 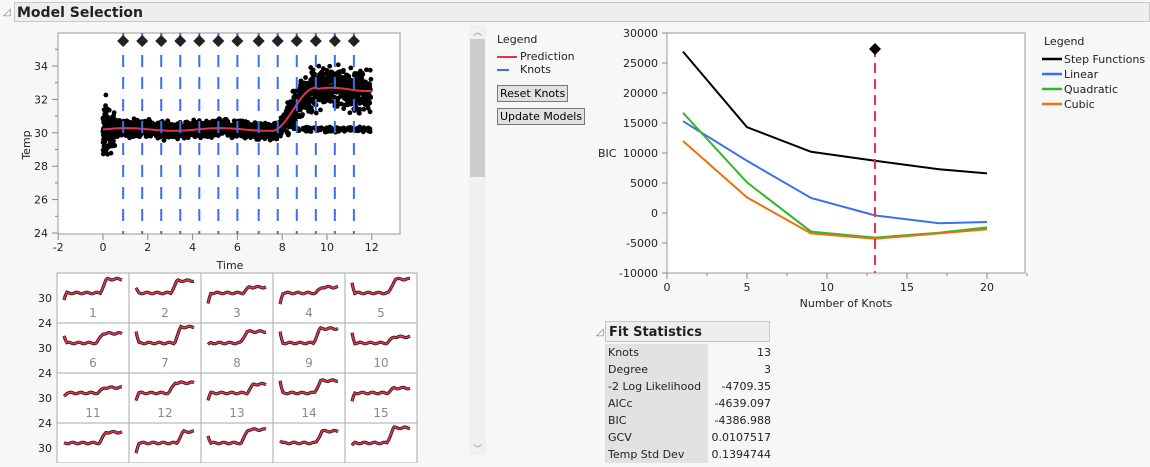 What do you see at coordinates (907, 287) in the screenshot?
I see `x-tick-label: 15` at bounding box center [907, 287].